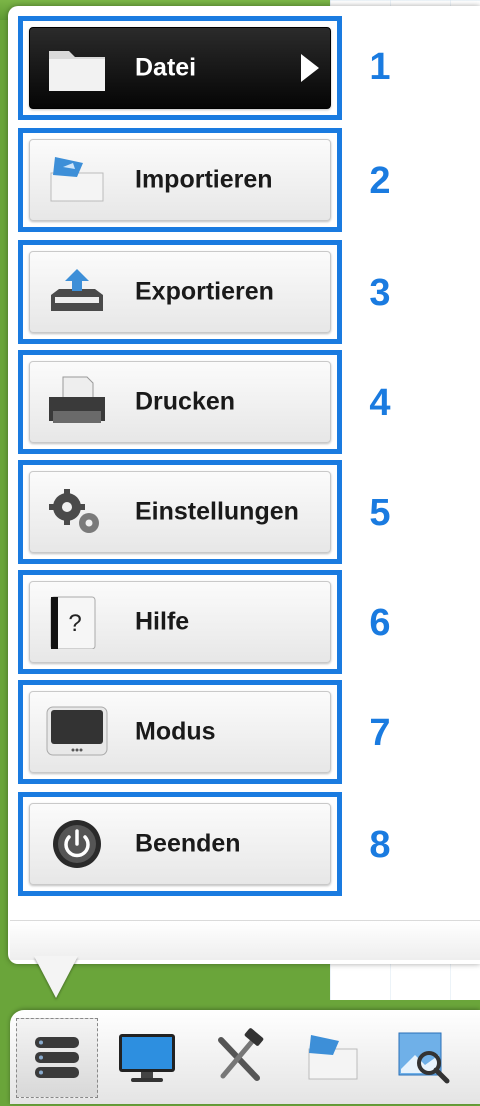 Image resolution: width=480 pixels, height=1106 pixels. I want to click on folder-icon, so click(77, 71).